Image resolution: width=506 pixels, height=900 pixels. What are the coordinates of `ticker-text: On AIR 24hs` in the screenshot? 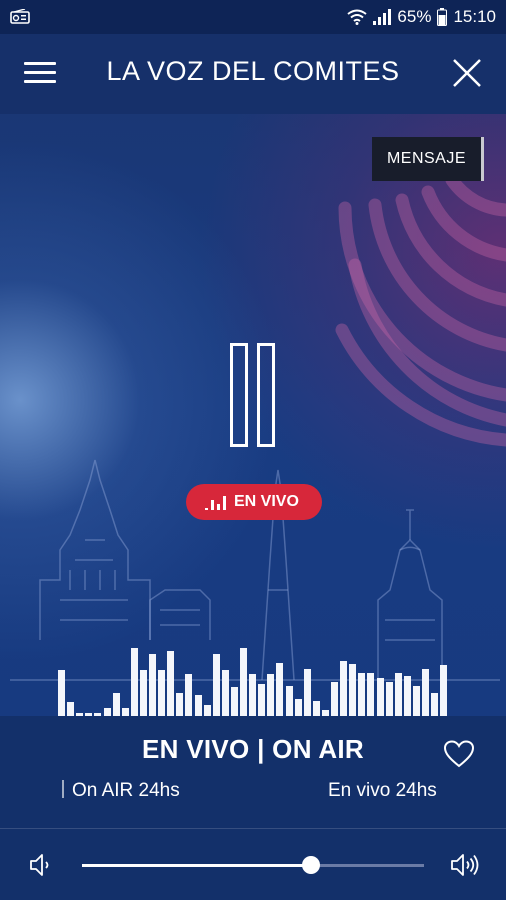 It's located at (126, 790).